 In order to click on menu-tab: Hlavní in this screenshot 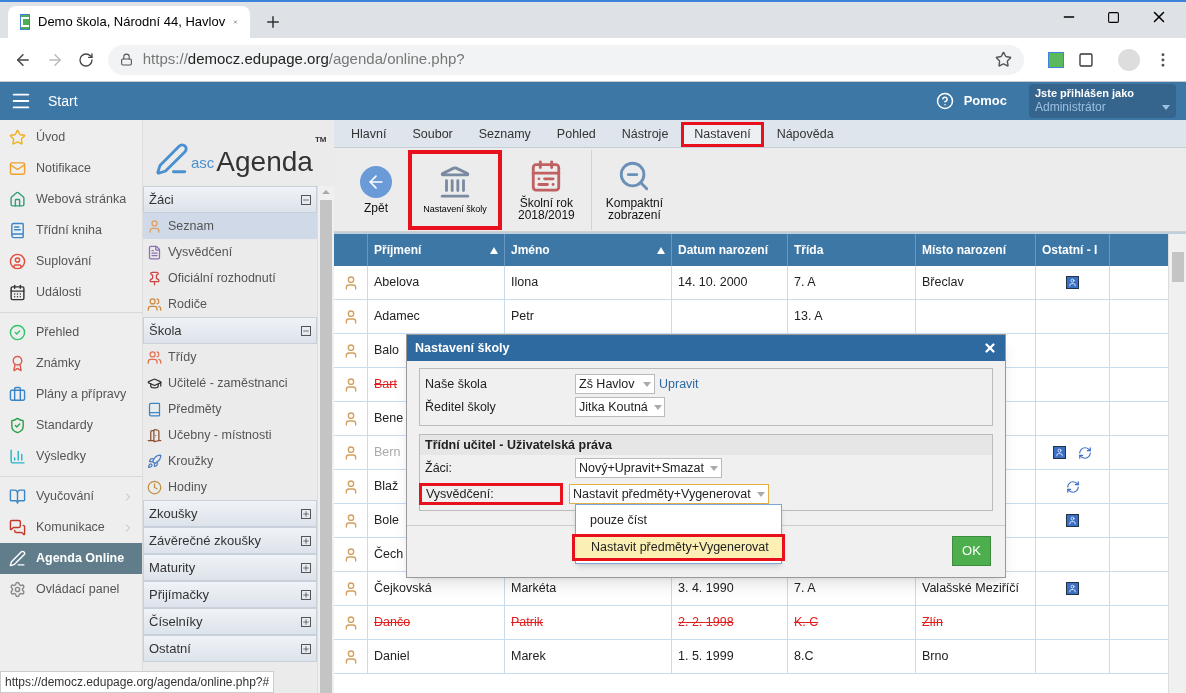, I will do `click(369, 134)`.